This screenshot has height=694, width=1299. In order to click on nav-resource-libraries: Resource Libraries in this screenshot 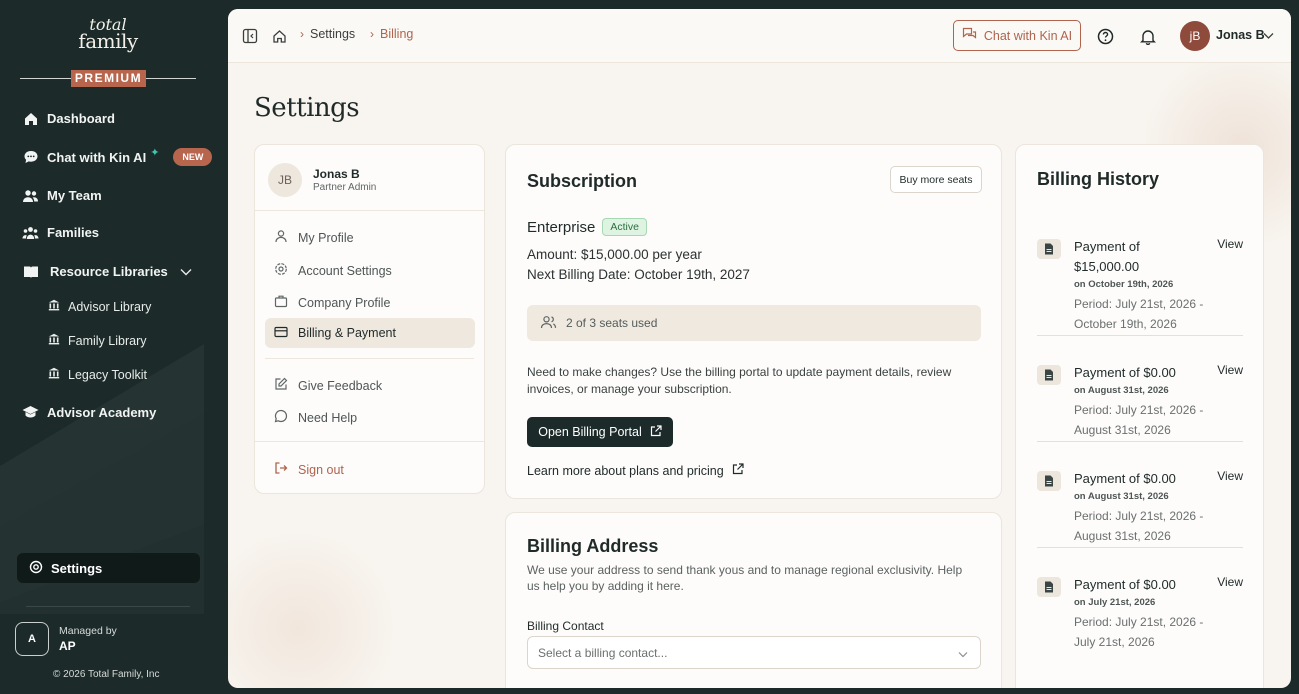, I will do `click(107, 271)`.